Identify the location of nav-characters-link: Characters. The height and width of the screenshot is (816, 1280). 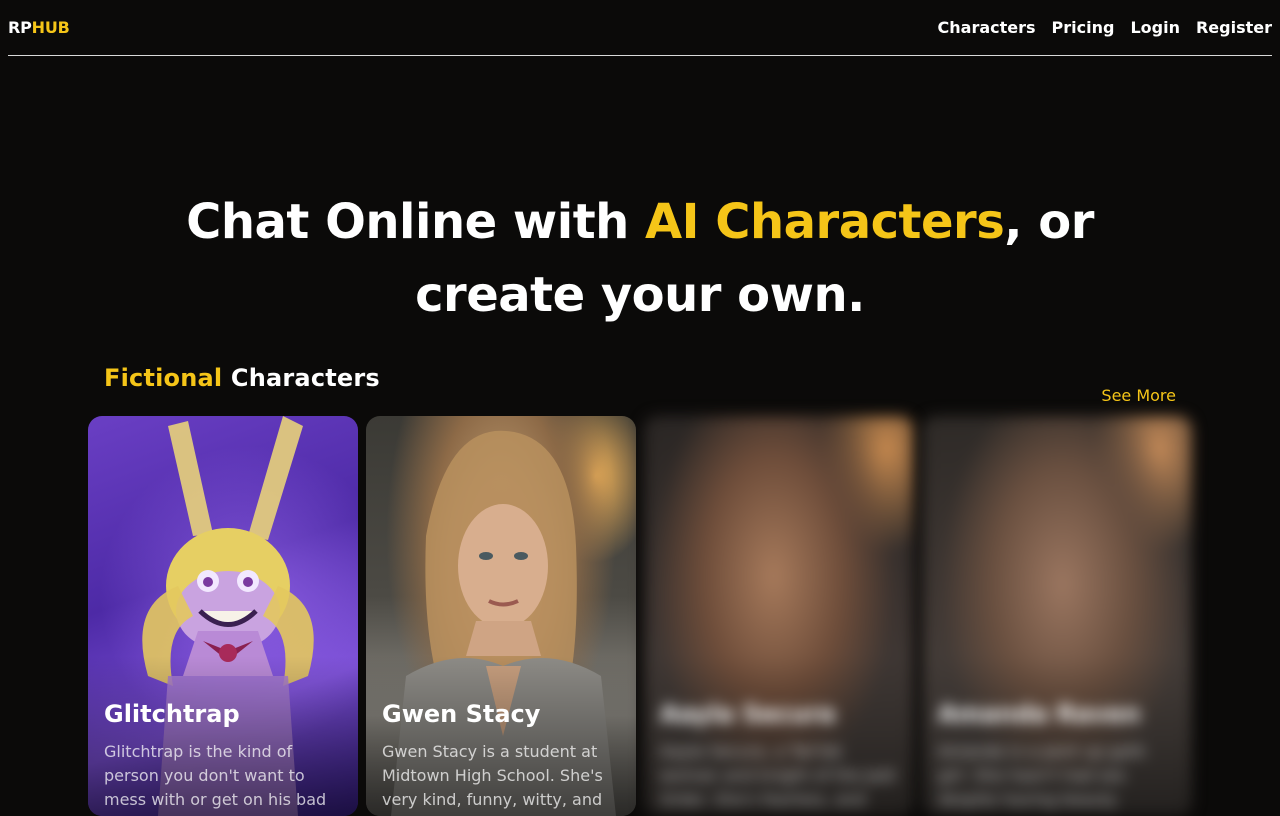
(987, 27).